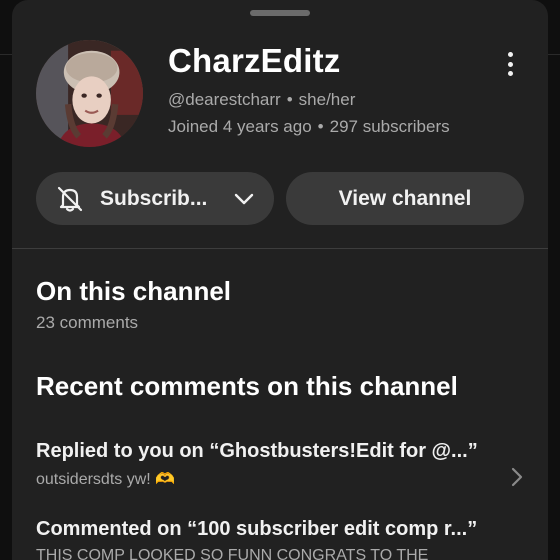 Image resolution: width=560 pixels, height=560 pixels. Describe the element at coordinates (224, 99) in the screenshot. I see `channel-handle: @dearestcharr` at that location.